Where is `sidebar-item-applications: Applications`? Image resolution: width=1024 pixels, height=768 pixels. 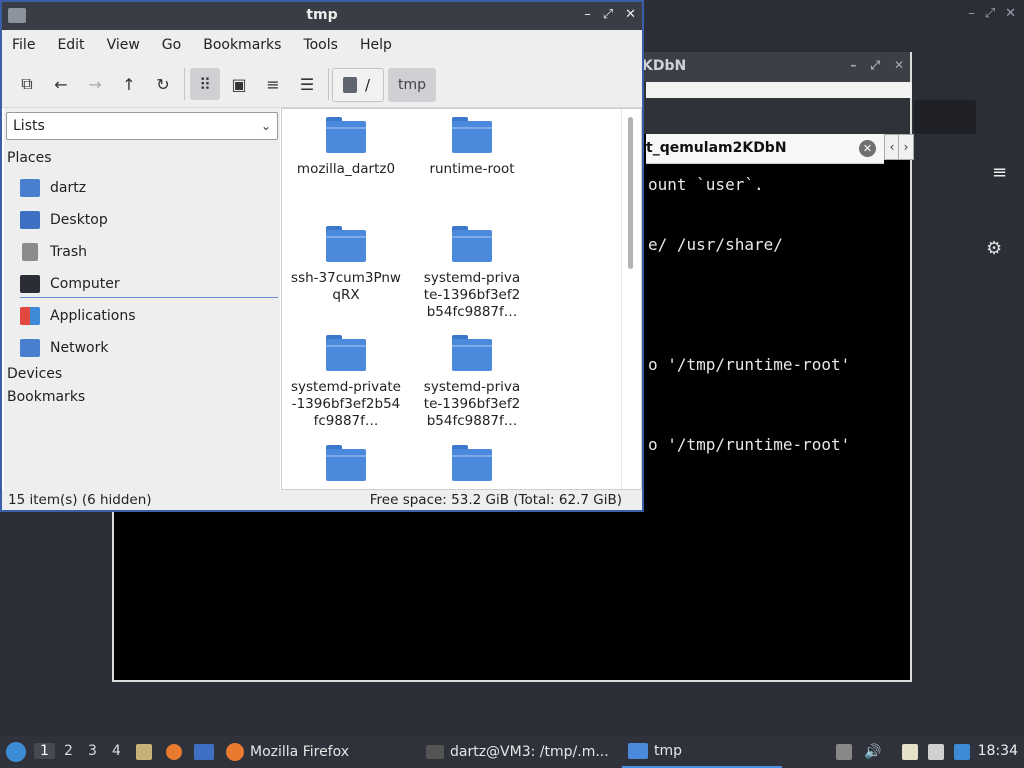 sidebar-item-applications: Applications is located at coordinates (149, 316).